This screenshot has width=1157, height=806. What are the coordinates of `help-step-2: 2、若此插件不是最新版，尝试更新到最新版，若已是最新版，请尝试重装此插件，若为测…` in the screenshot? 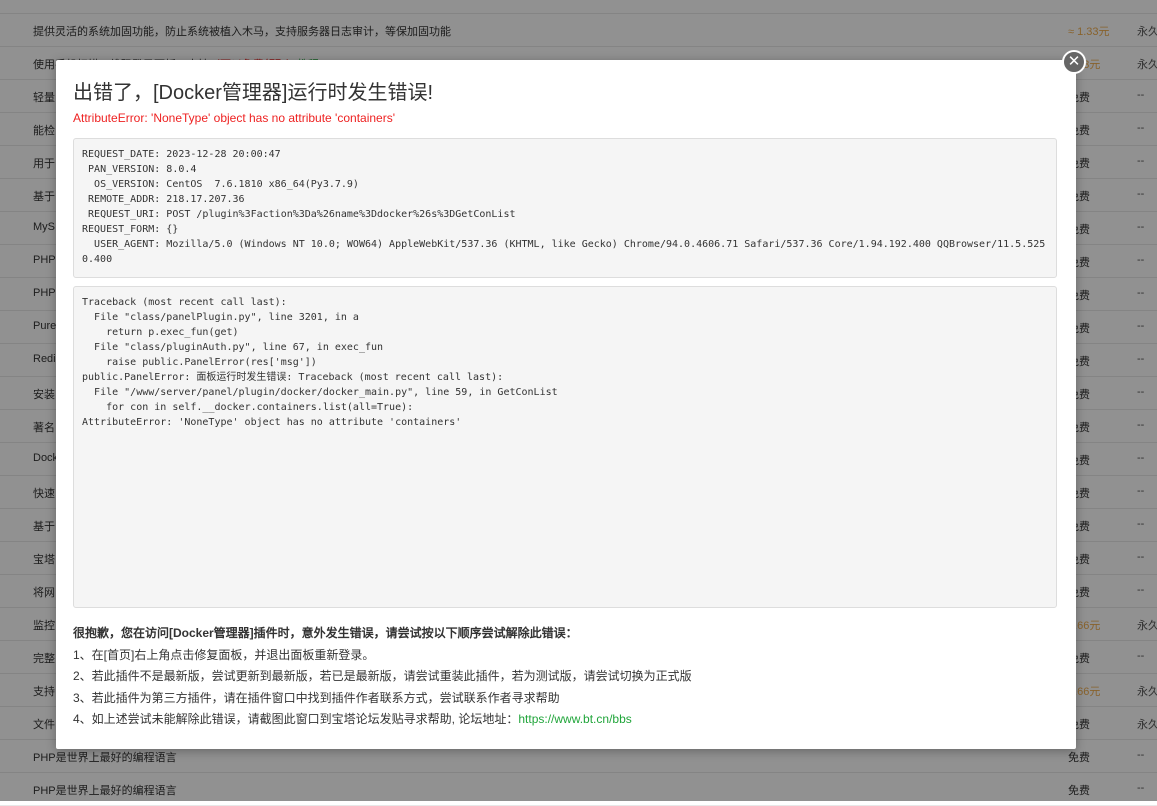 It's located at (382, 676).